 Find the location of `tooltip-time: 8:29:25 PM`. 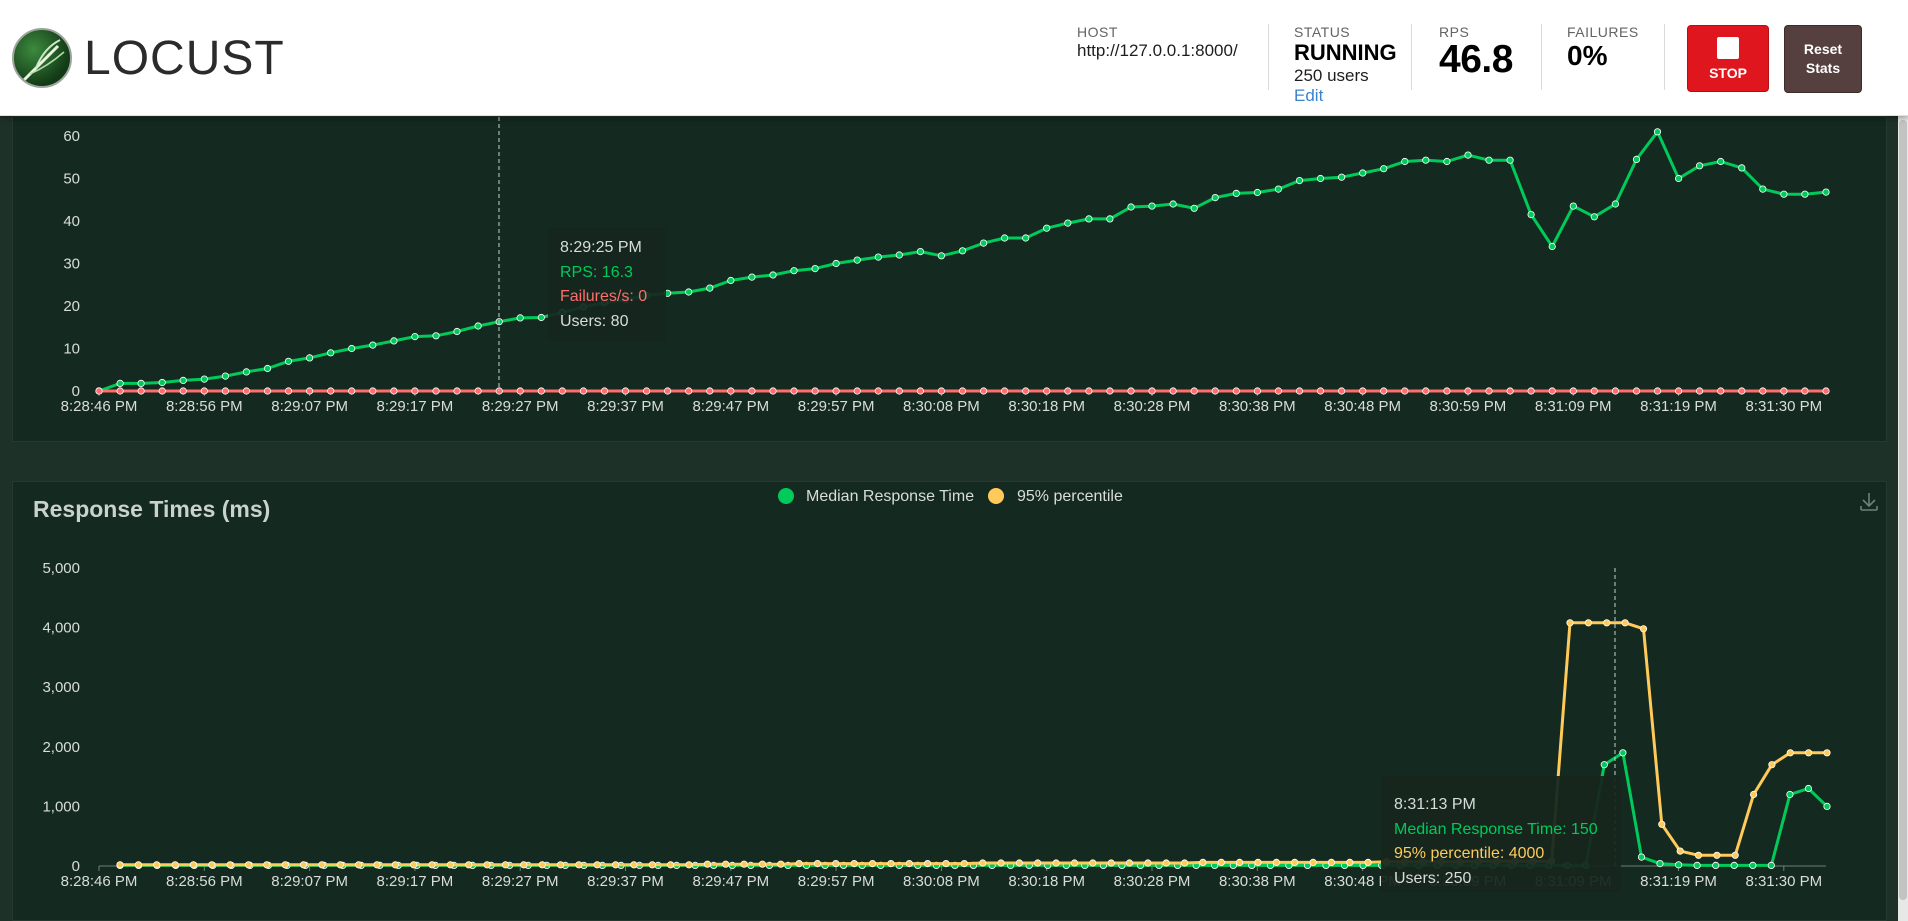

tooltip-time: 8:29:25 PM is located at coordinates (601, 247).